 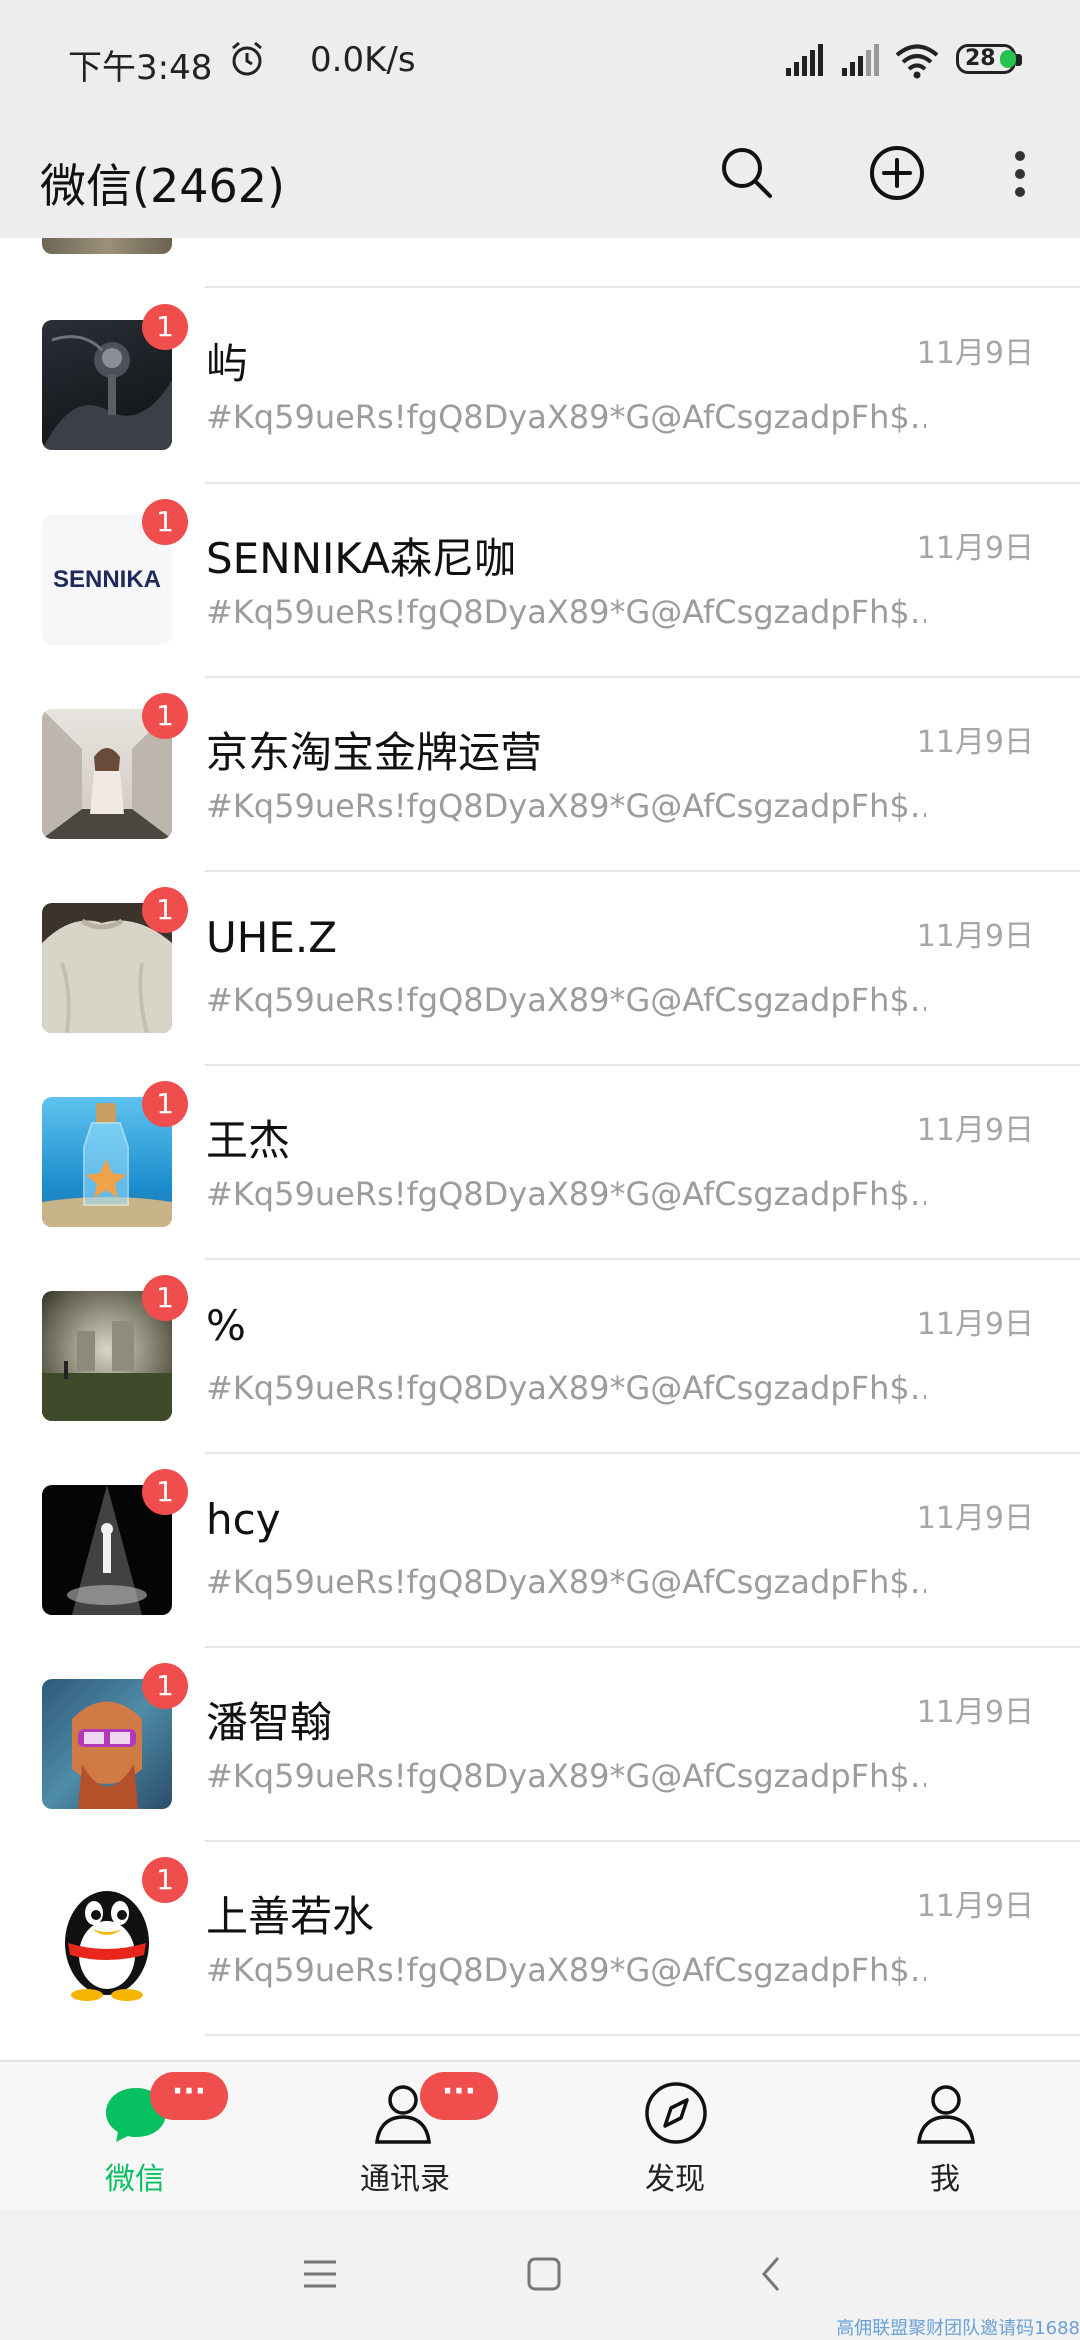 I want to click on chat-name: SENNIKA森尼咖, so click(x=361, y=558).